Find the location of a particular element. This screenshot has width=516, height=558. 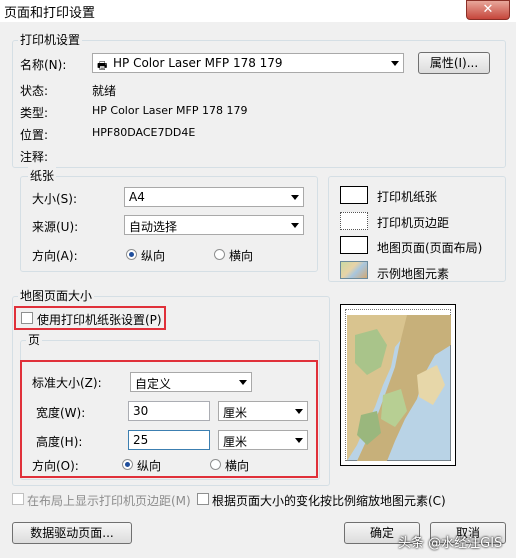

width-unit-select: 厘米 is located at coordinates (263, 411).